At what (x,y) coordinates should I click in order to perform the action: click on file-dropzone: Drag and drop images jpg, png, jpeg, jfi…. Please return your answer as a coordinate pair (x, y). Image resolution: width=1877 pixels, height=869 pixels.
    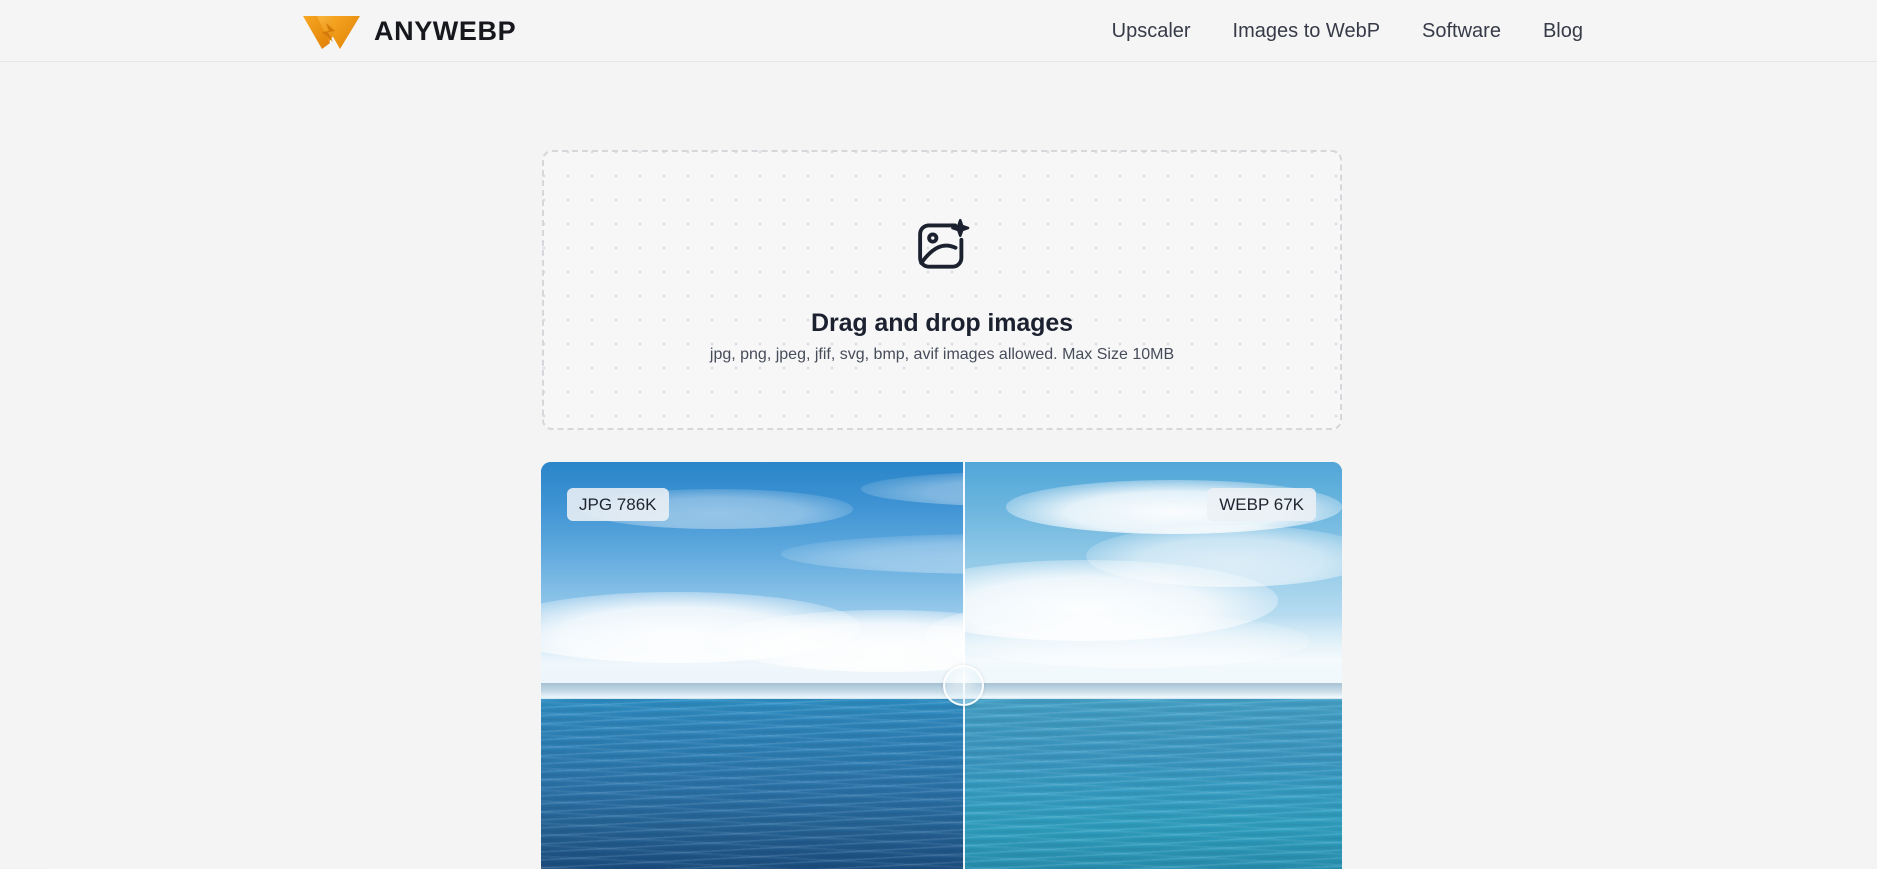
    Looking at the image, I should click on (942, 290).